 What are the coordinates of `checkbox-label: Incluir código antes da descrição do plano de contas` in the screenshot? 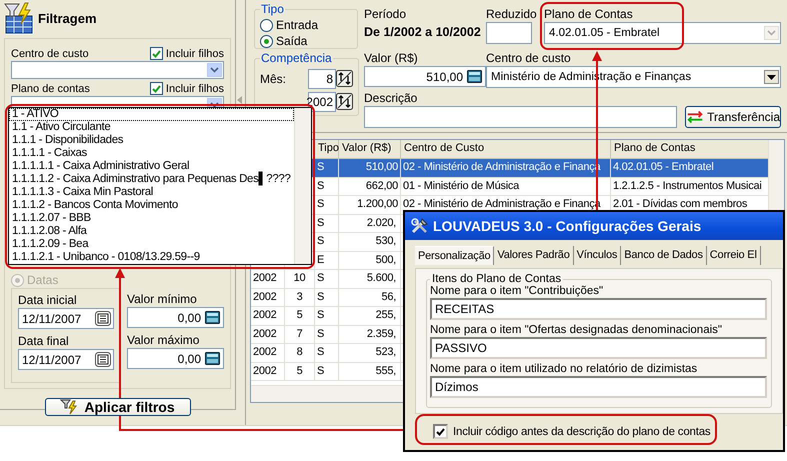 It's located at (581, 432).